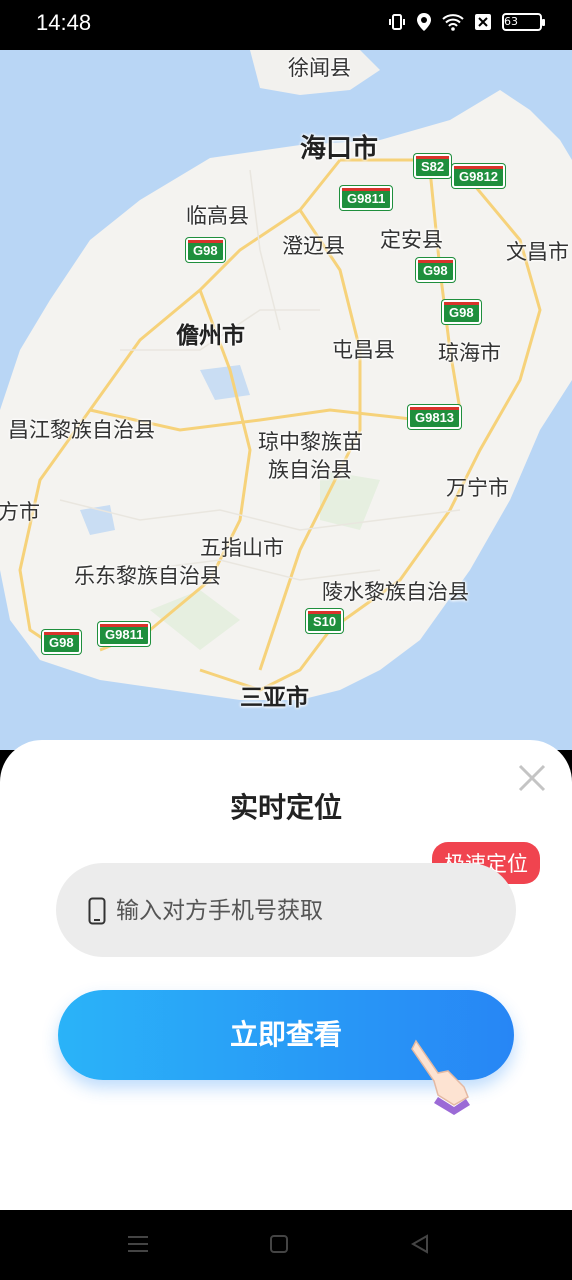  Describe the element at coordinates (420, 1246) in the screenshot. I see `back-icon` at that location.